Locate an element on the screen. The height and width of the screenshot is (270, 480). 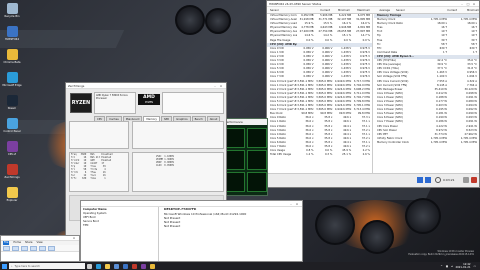
desktop-icon: ZenTimings is located at coordinates (12, 171).